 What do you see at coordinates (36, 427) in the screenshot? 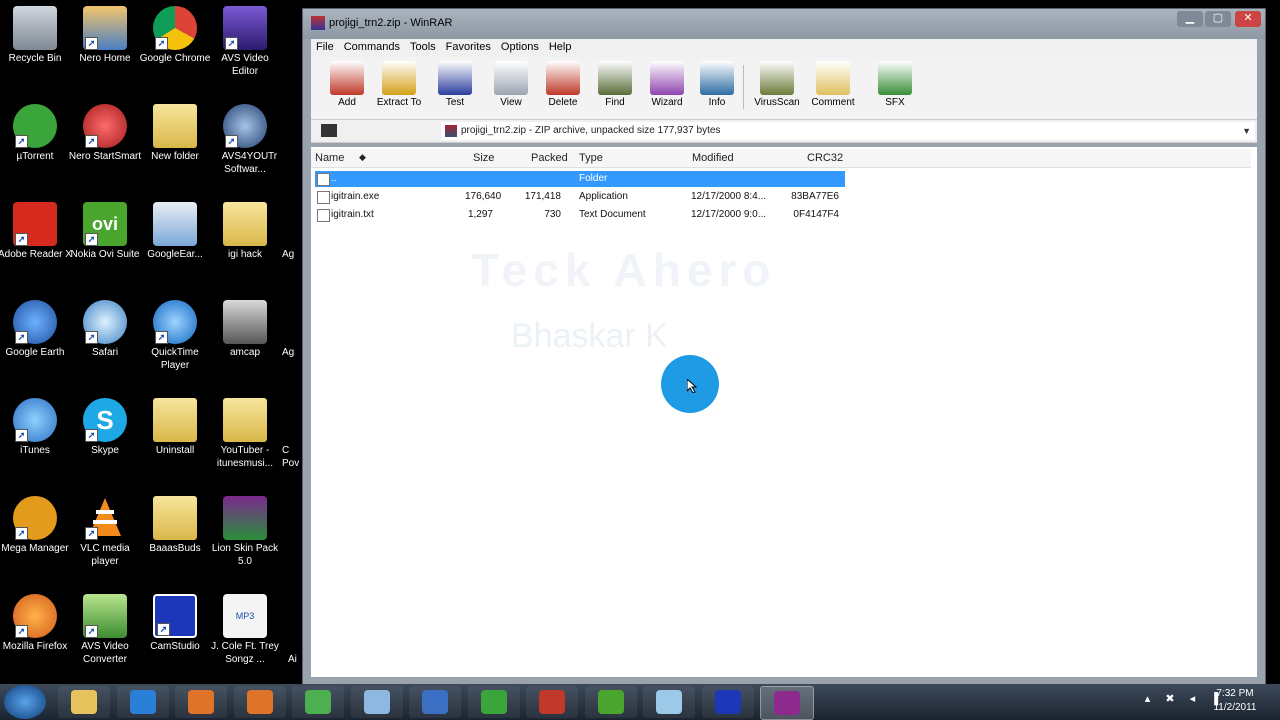
I see `itunes-shortcut: ➚ iTunes` at bounding box center [36, 427].